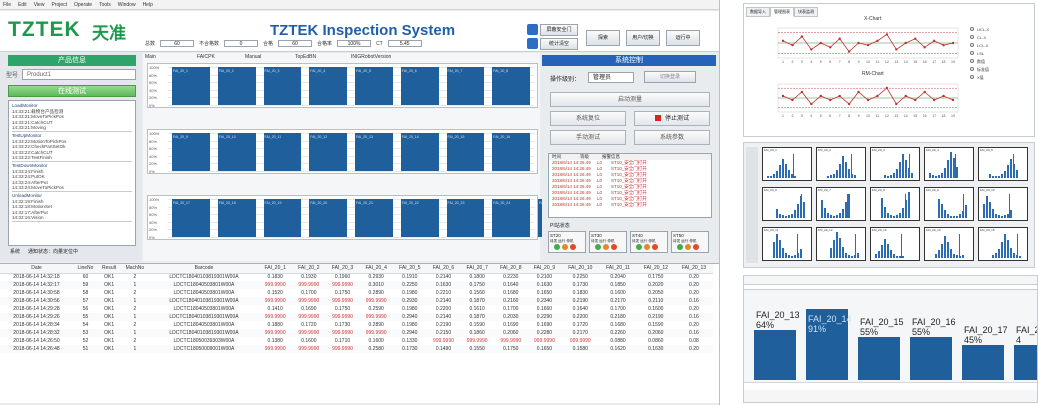 Image resolution: width=1038 pixels, height=405 pixels. I want to click on stat-value: 5.45, so click(404, 43).